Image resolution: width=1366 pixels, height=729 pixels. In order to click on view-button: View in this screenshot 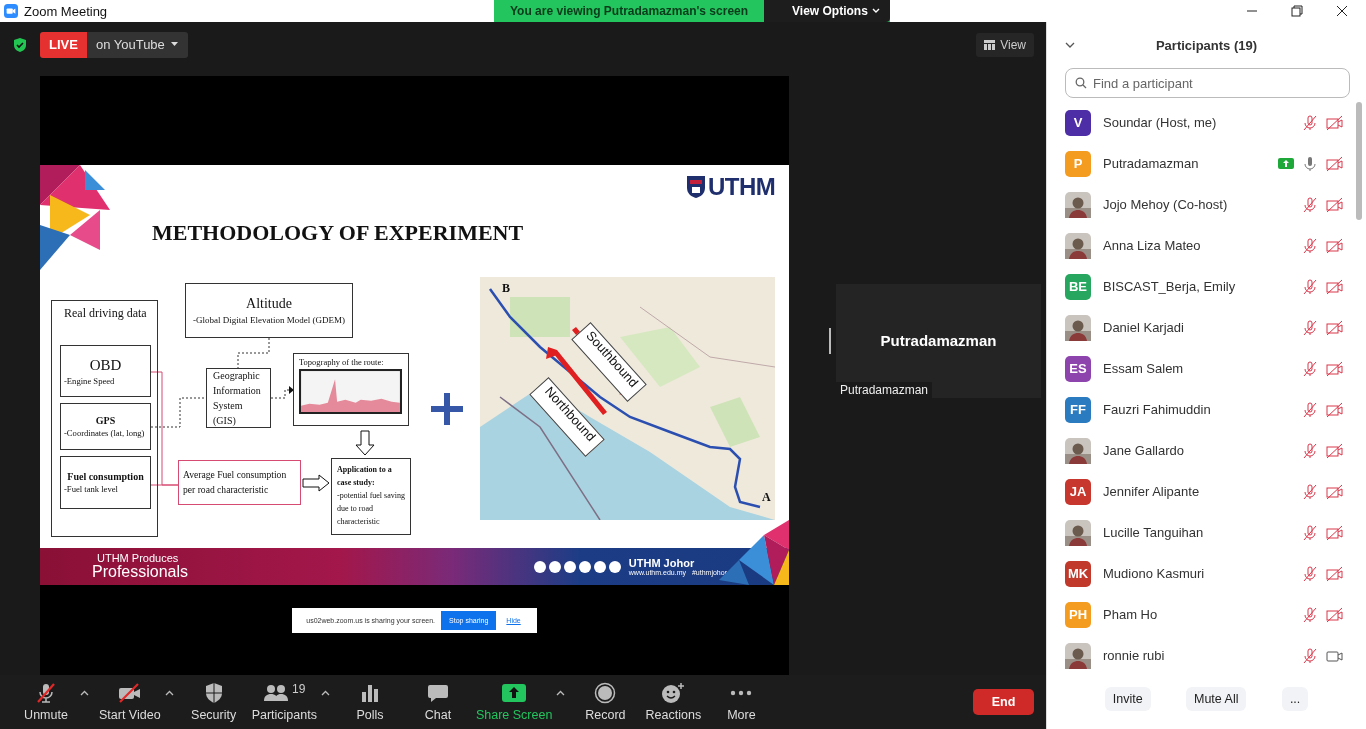, I will do `click(1005, 44)`.